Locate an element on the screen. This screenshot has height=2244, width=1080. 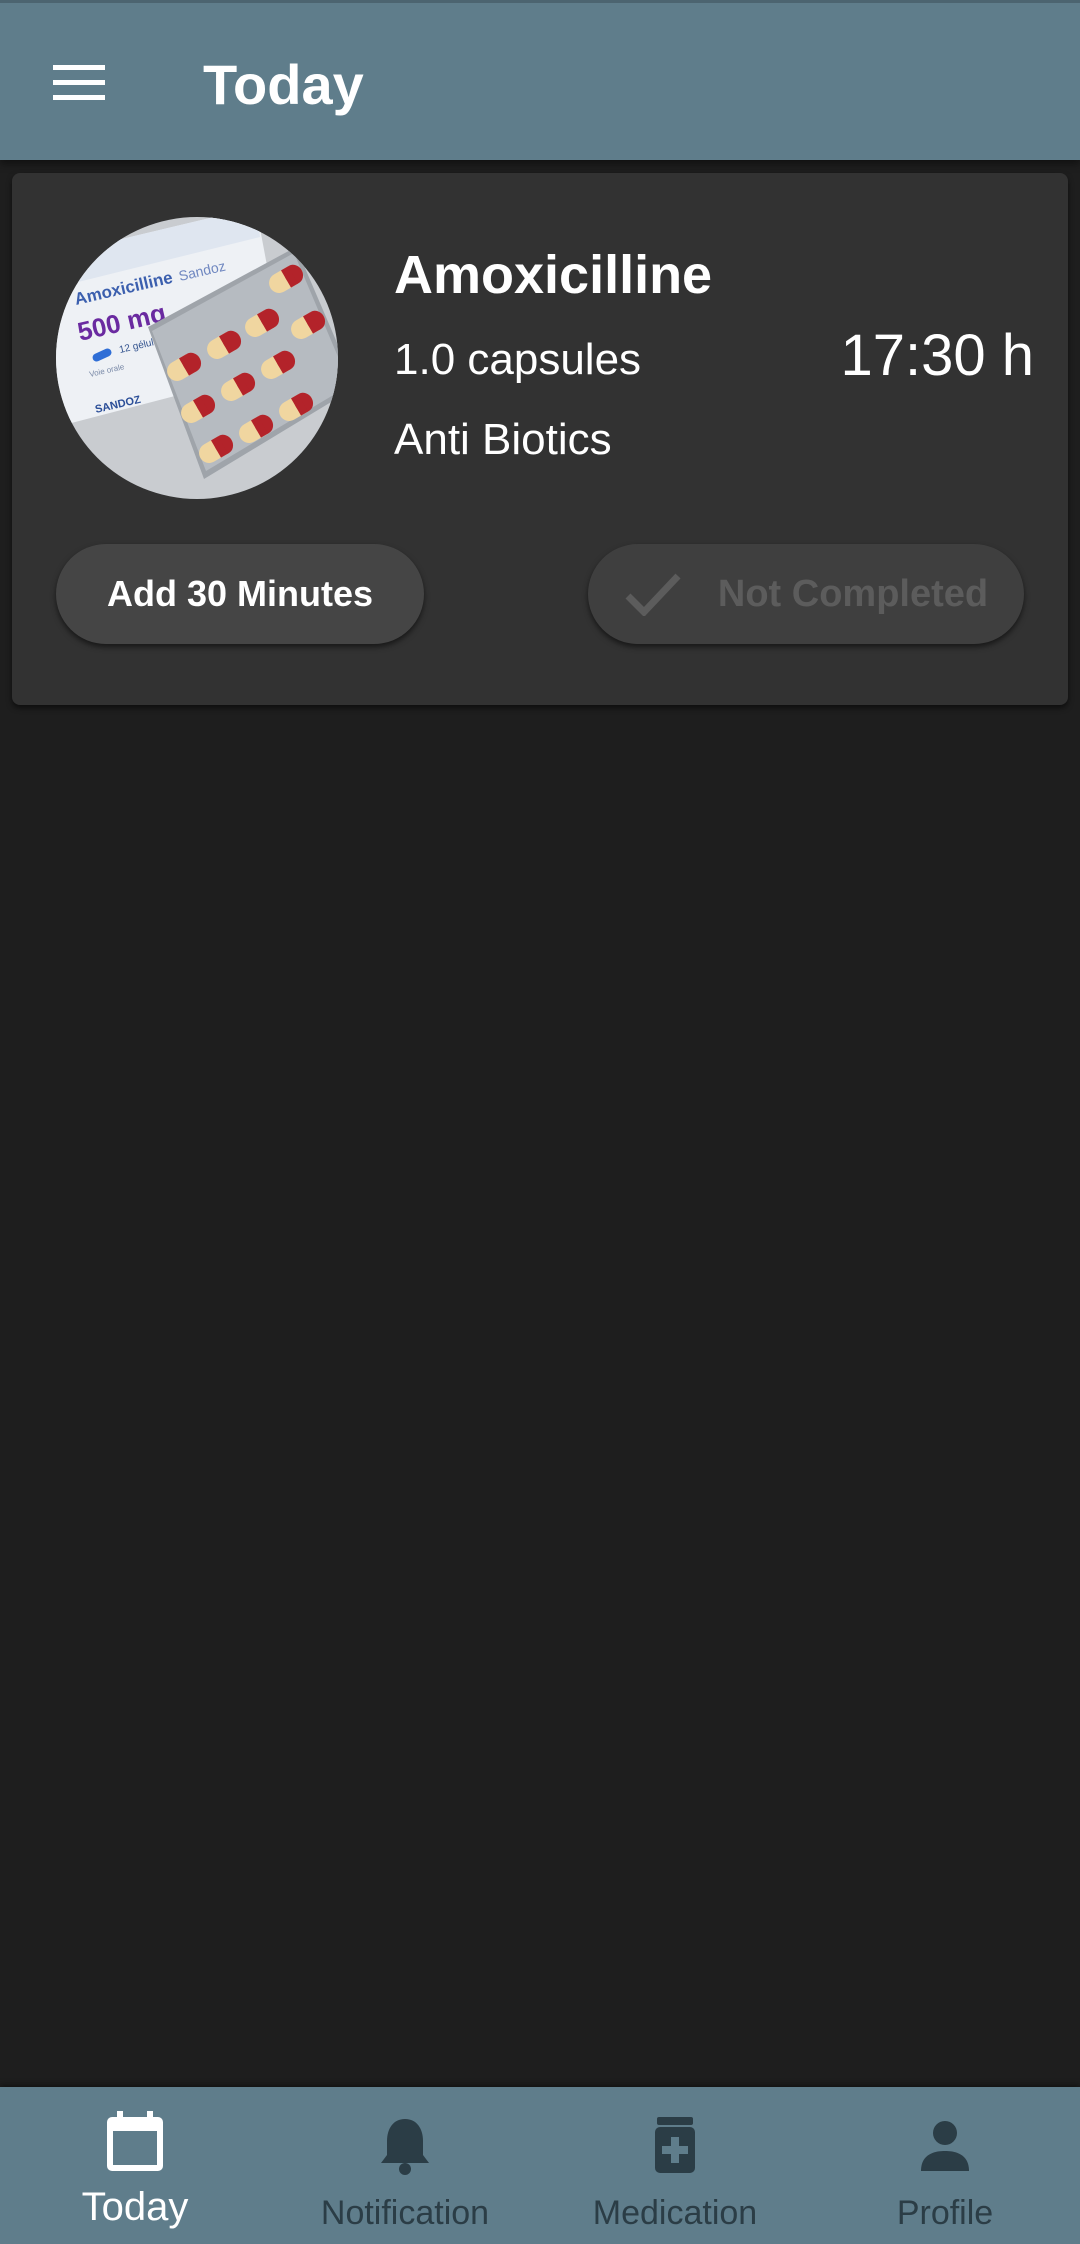
nav-item-medication: Medication is located at coordinates (675, 2165).